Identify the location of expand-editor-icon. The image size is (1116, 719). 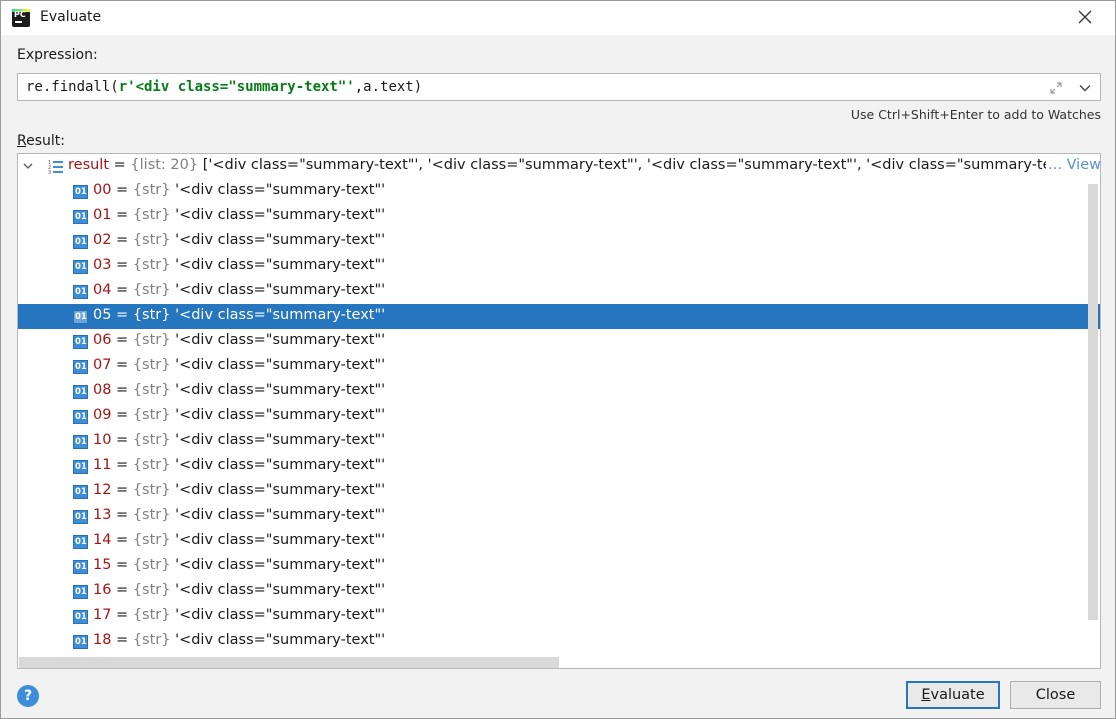
(1056, 88).